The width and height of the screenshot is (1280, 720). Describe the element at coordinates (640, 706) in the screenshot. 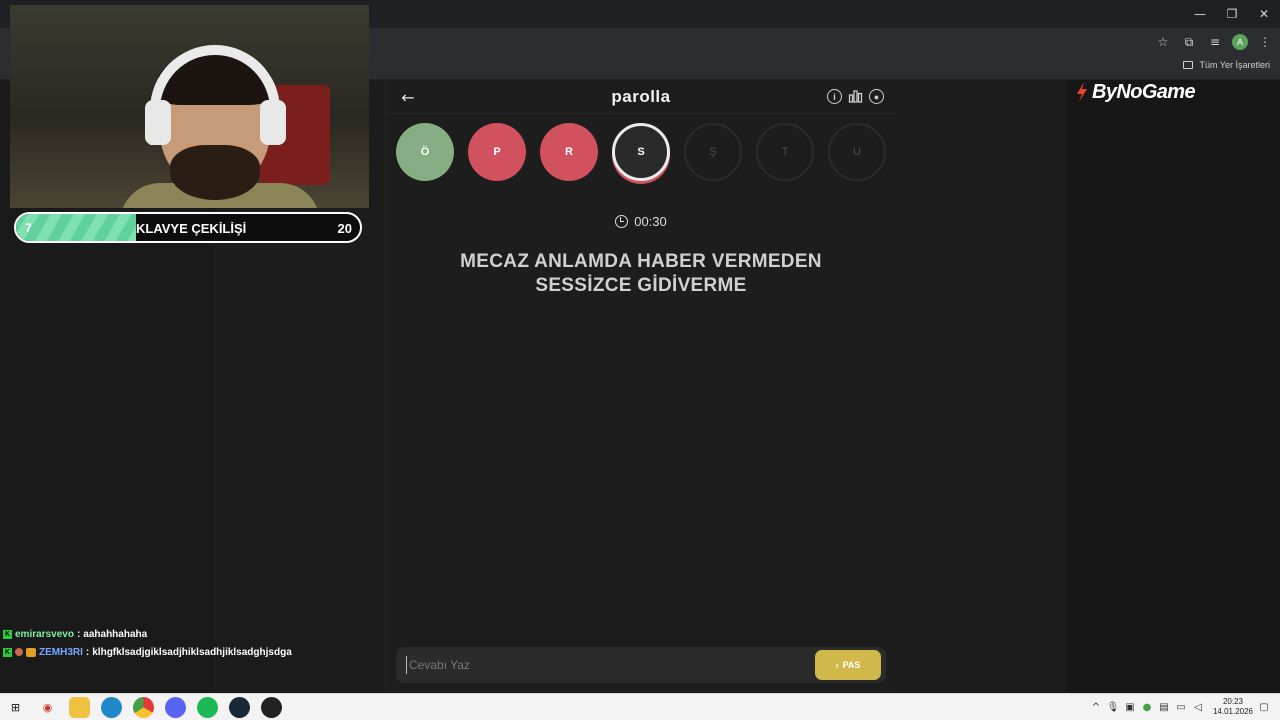

I see `windows-taskbar: ⊞ ◉ ^ 🎙 ▣ ● ▤ ▭ ◁ 20:23 14.01.2026 ▢` at that location.